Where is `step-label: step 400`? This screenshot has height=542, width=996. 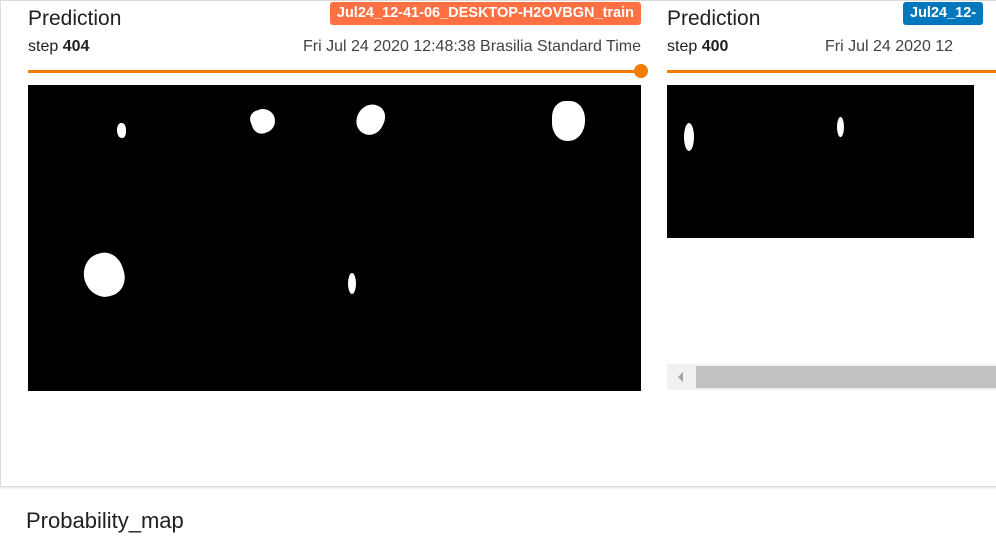 step-label: step 400 is located at coordinates (697, 47).